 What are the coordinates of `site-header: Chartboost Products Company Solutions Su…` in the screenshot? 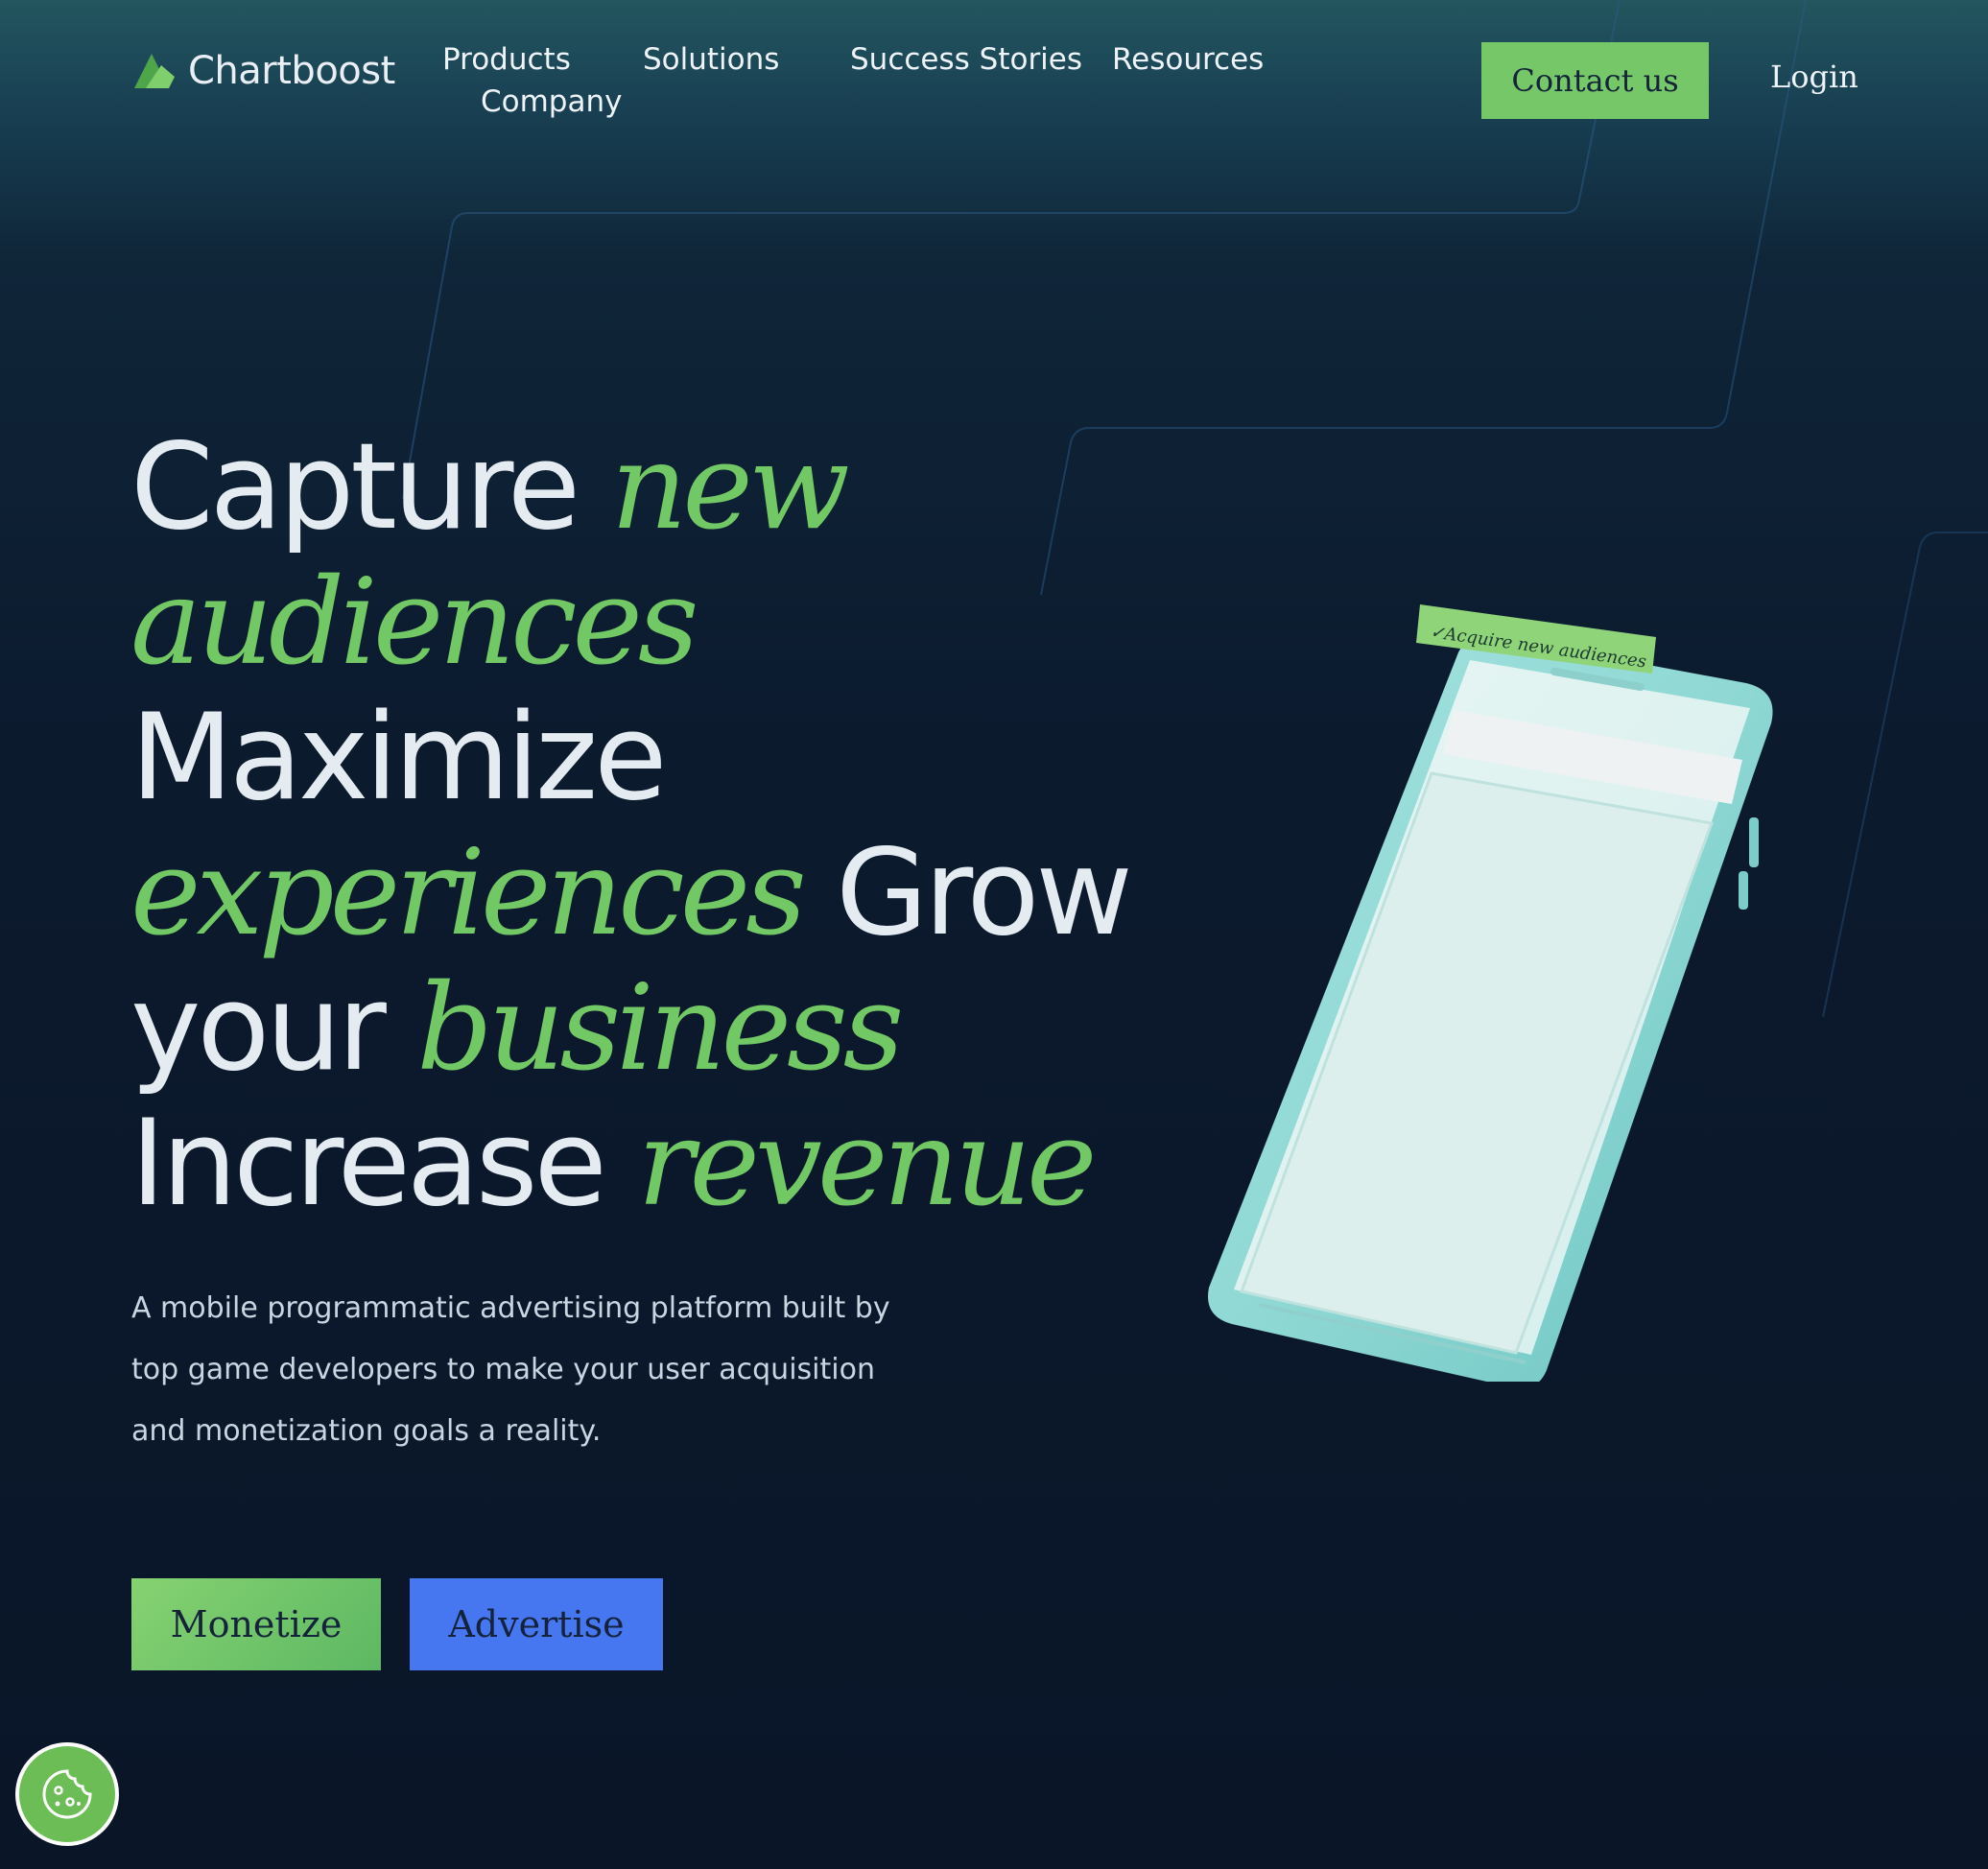 It's located at (994, 77).